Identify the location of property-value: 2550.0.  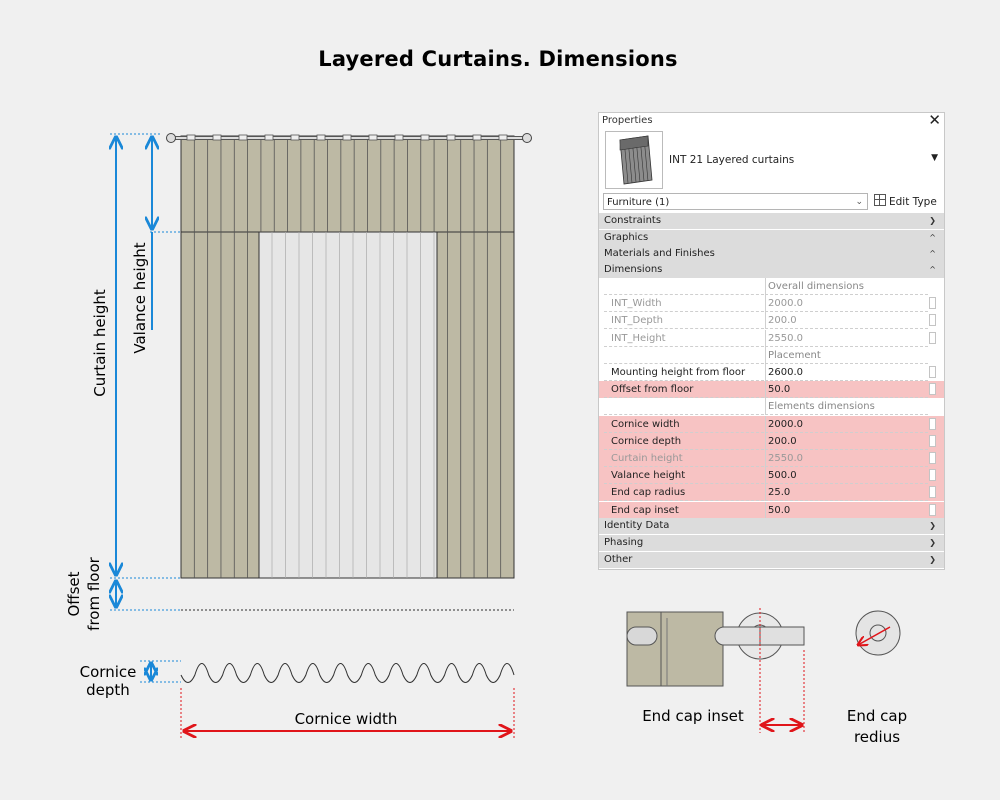
(846, 458).